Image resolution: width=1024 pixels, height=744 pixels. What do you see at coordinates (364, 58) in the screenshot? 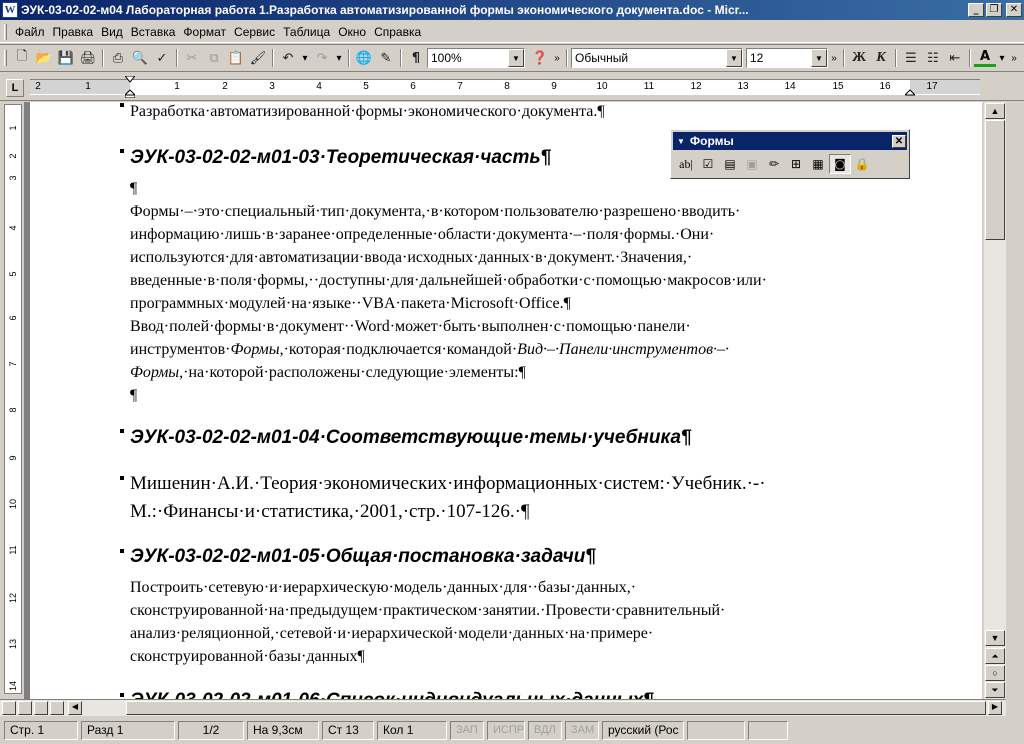
I see `insert-hyperlink-icon: 🌐` at bounding box center [364, 58].